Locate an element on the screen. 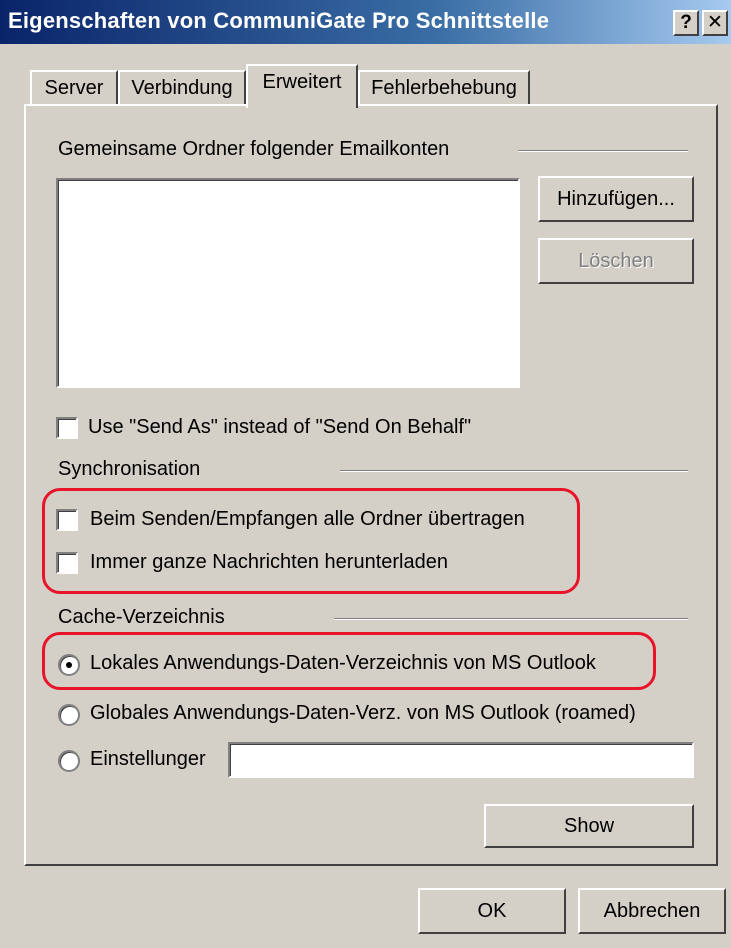  show-button: Show is located at coordinates (589, 826).